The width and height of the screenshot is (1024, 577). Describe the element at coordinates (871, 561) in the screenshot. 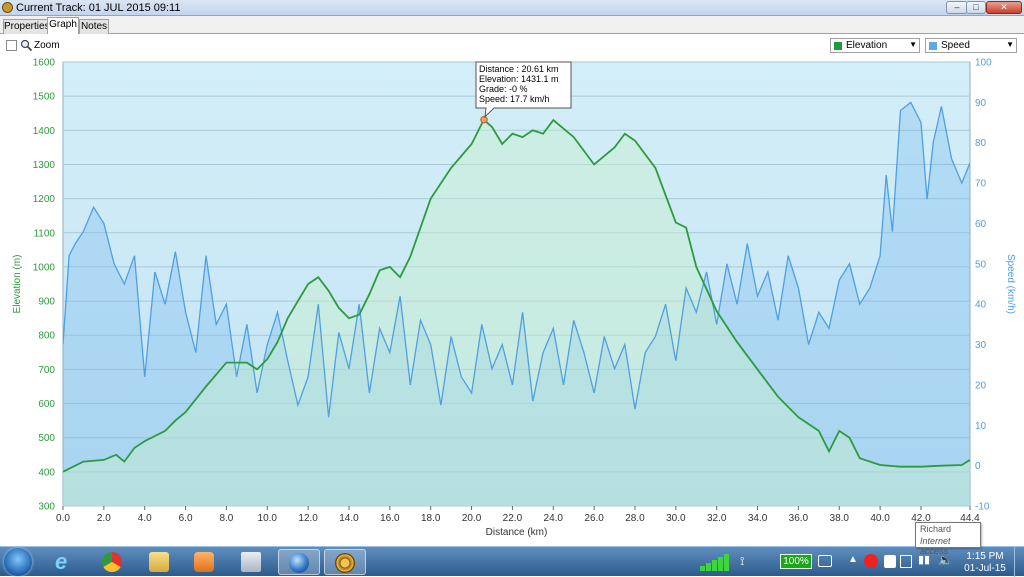

I see `antivirus-icon` at that location.